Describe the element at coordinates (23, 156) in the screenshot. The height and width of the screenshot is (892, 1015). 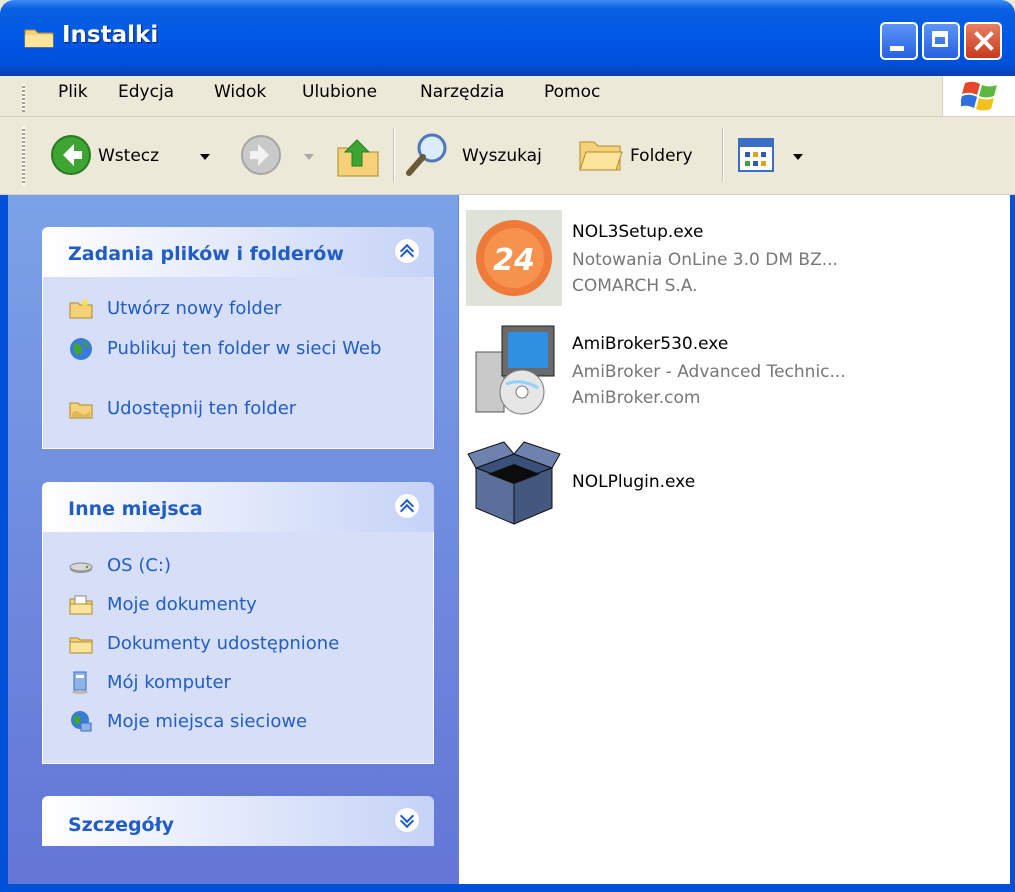
I see `toolbar-grip` at that location.